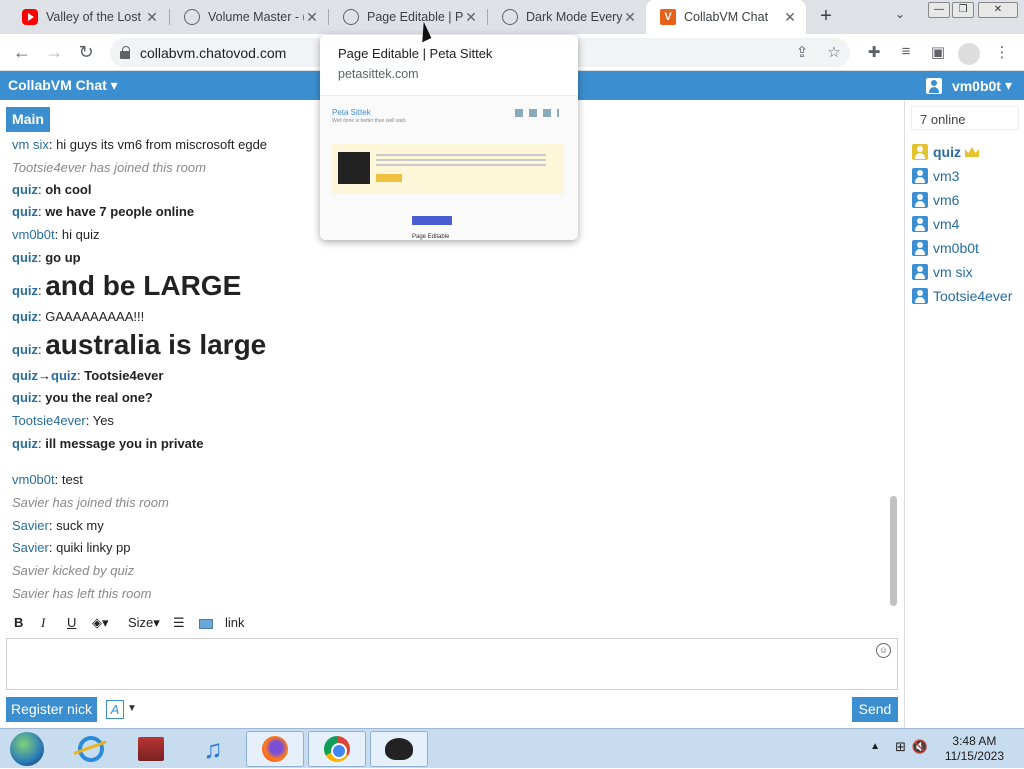 The image size is (1024, 769). I want to click on clock: 3:48 AM 11/15/2023, so click(974, 749).